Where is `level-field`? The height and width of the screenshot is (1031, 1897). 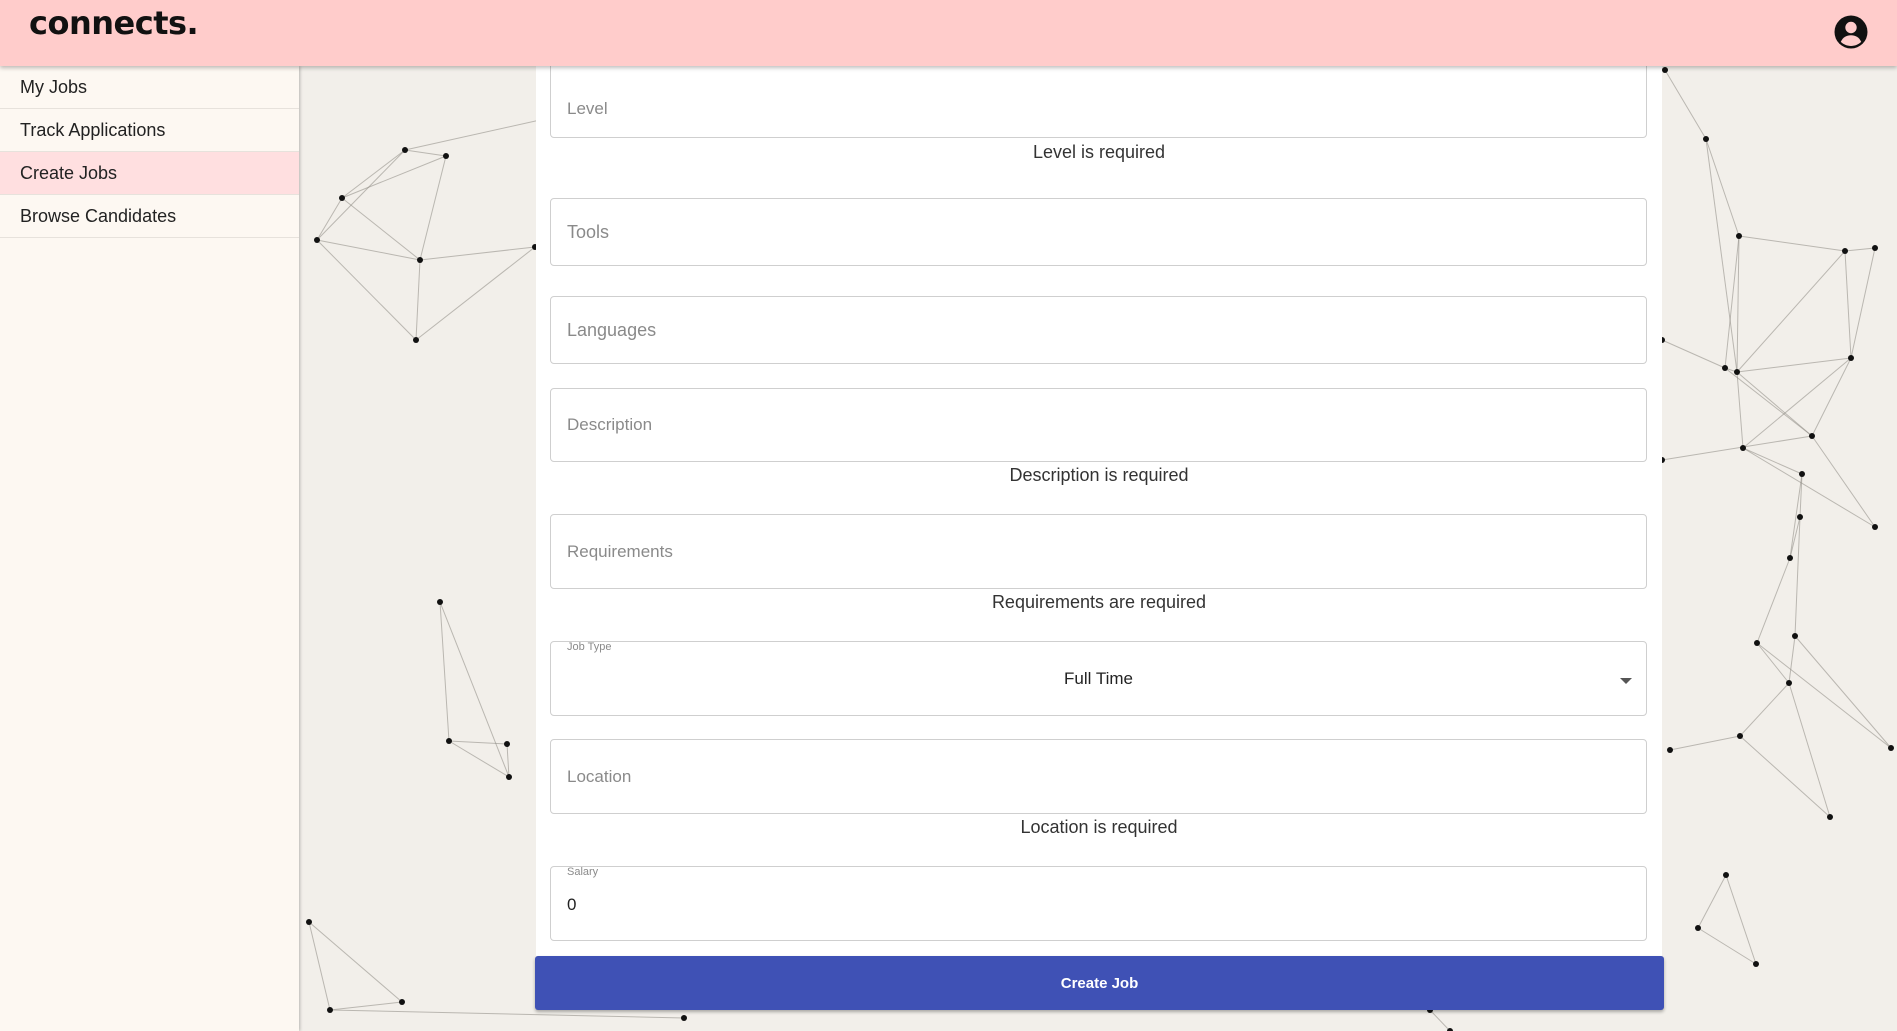
level-field is located at coordinates (1098, 99).